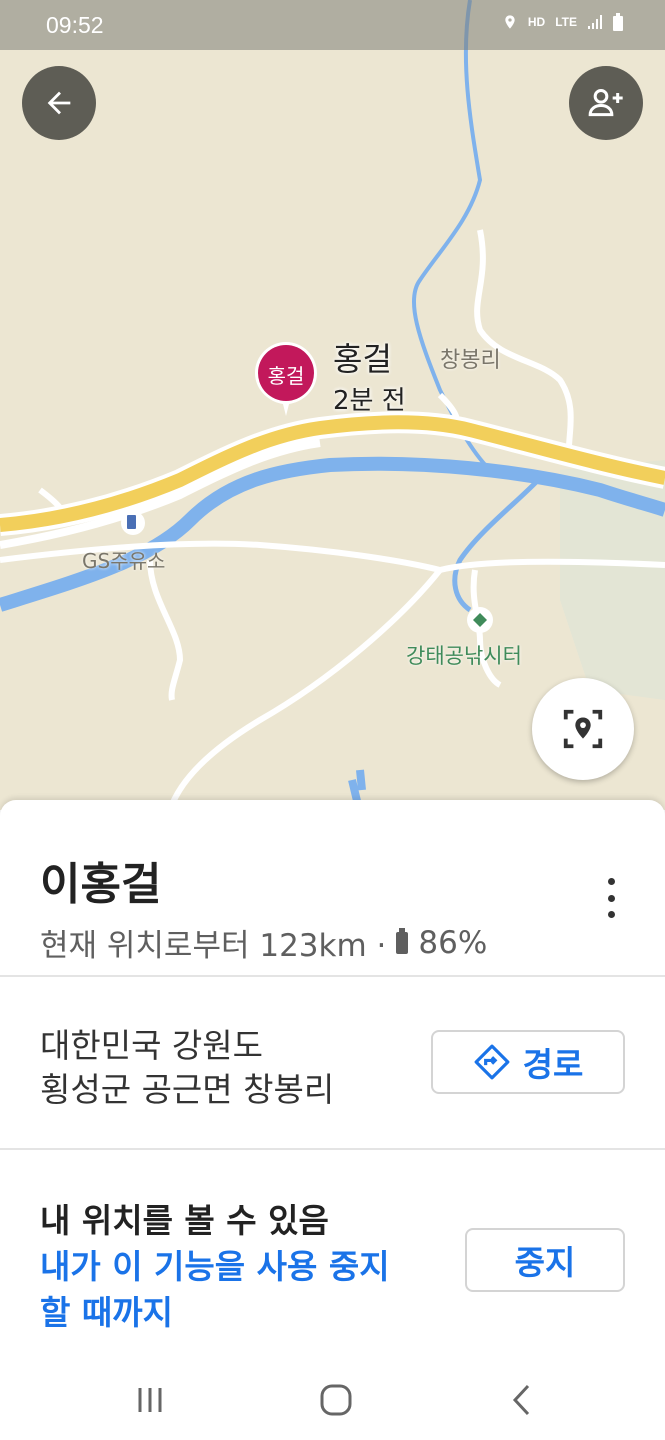  What do you see at coordinates (184, 1220) in the screenshot?
I see `share-status-title: 내 위치를 볼 수 있음` at bounding box center [184, 1220].